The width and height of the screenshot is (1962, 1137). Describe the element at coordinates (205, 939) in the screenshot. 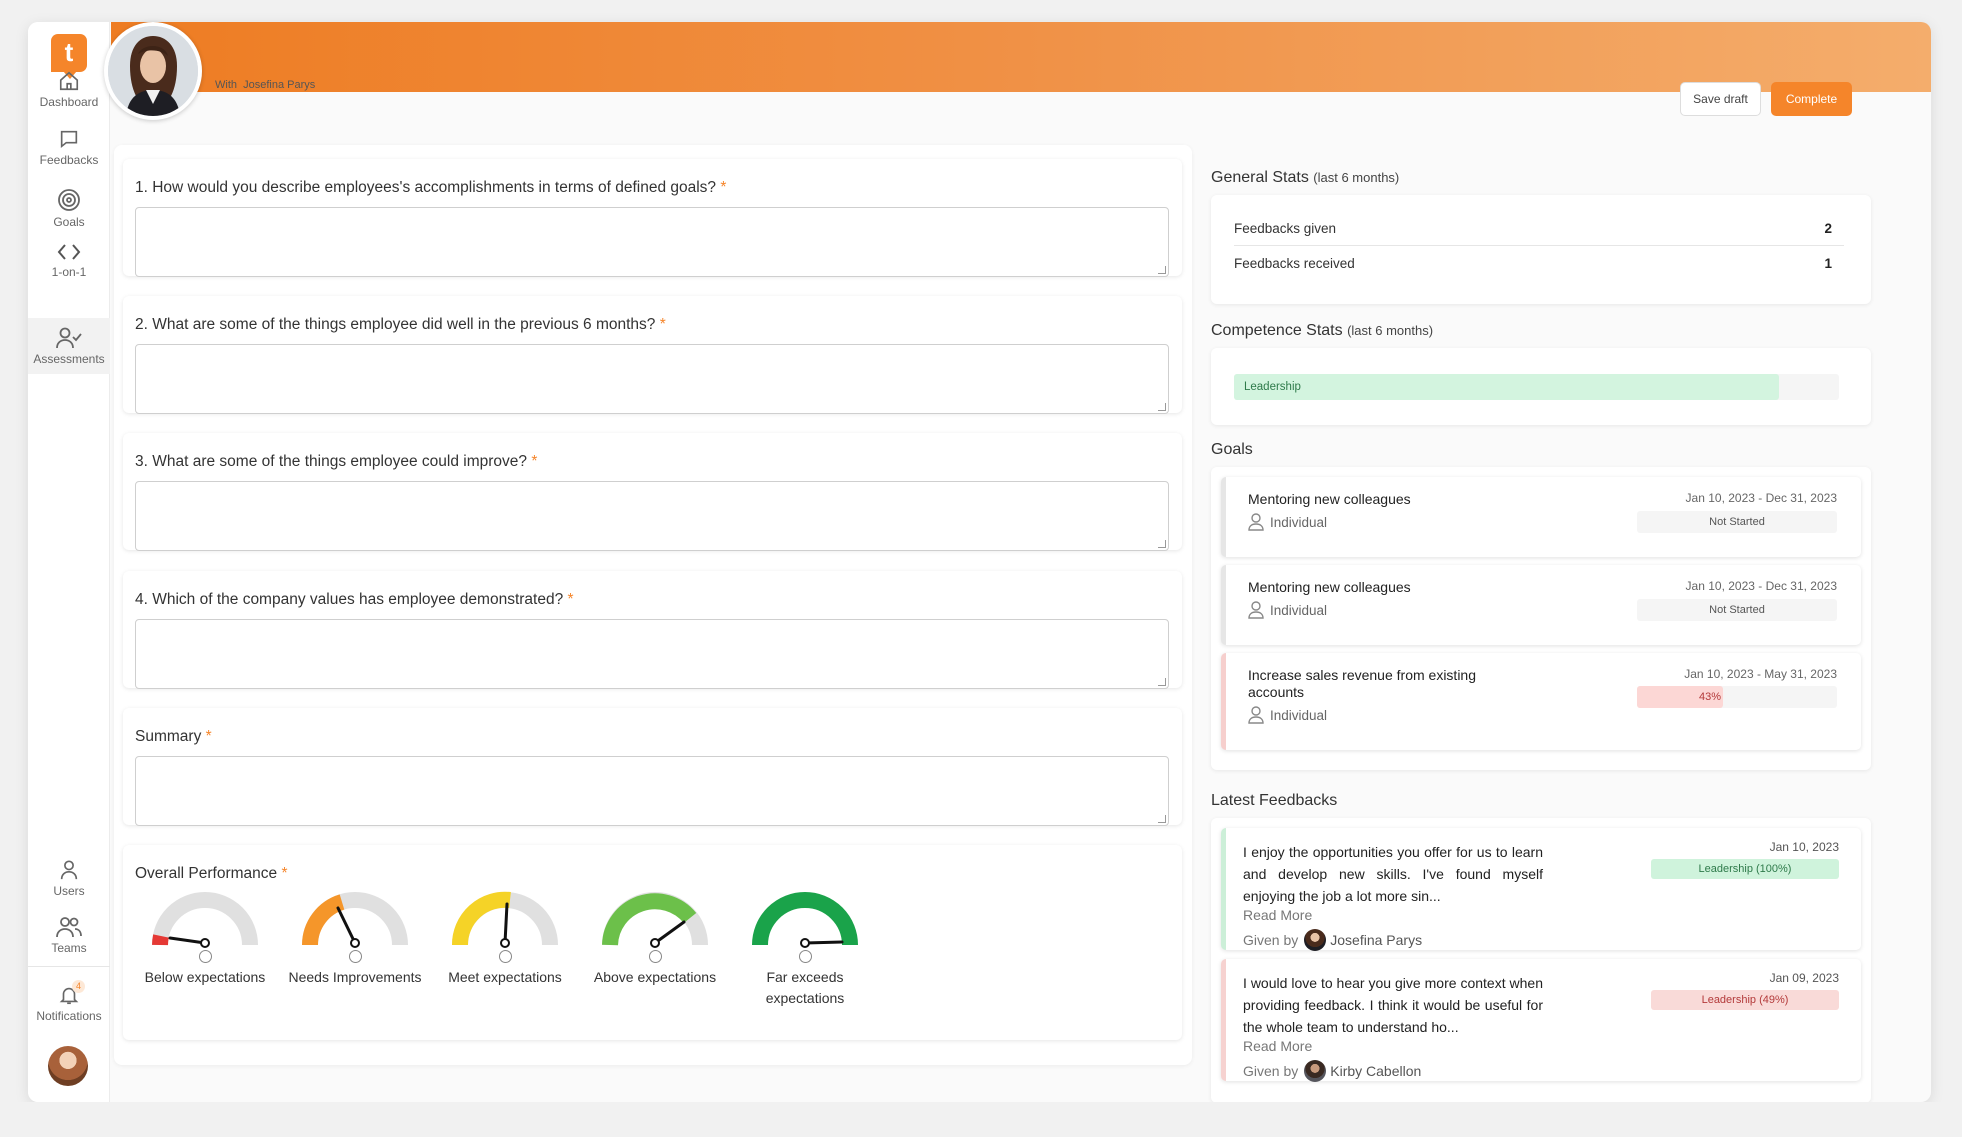

I see `rating-below-expectations: Below expectations` at that location.